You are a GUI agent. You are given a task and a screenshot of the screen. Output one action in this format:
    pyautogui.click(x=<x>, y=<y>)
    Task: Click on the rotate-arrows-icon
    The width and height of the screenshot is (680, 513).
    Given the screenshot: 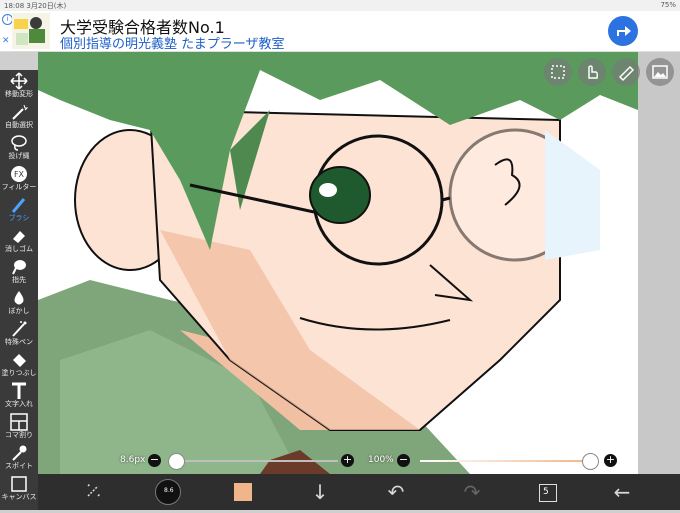 What is the action you would take?
    pyautogui.click(x=94, y=490)
    